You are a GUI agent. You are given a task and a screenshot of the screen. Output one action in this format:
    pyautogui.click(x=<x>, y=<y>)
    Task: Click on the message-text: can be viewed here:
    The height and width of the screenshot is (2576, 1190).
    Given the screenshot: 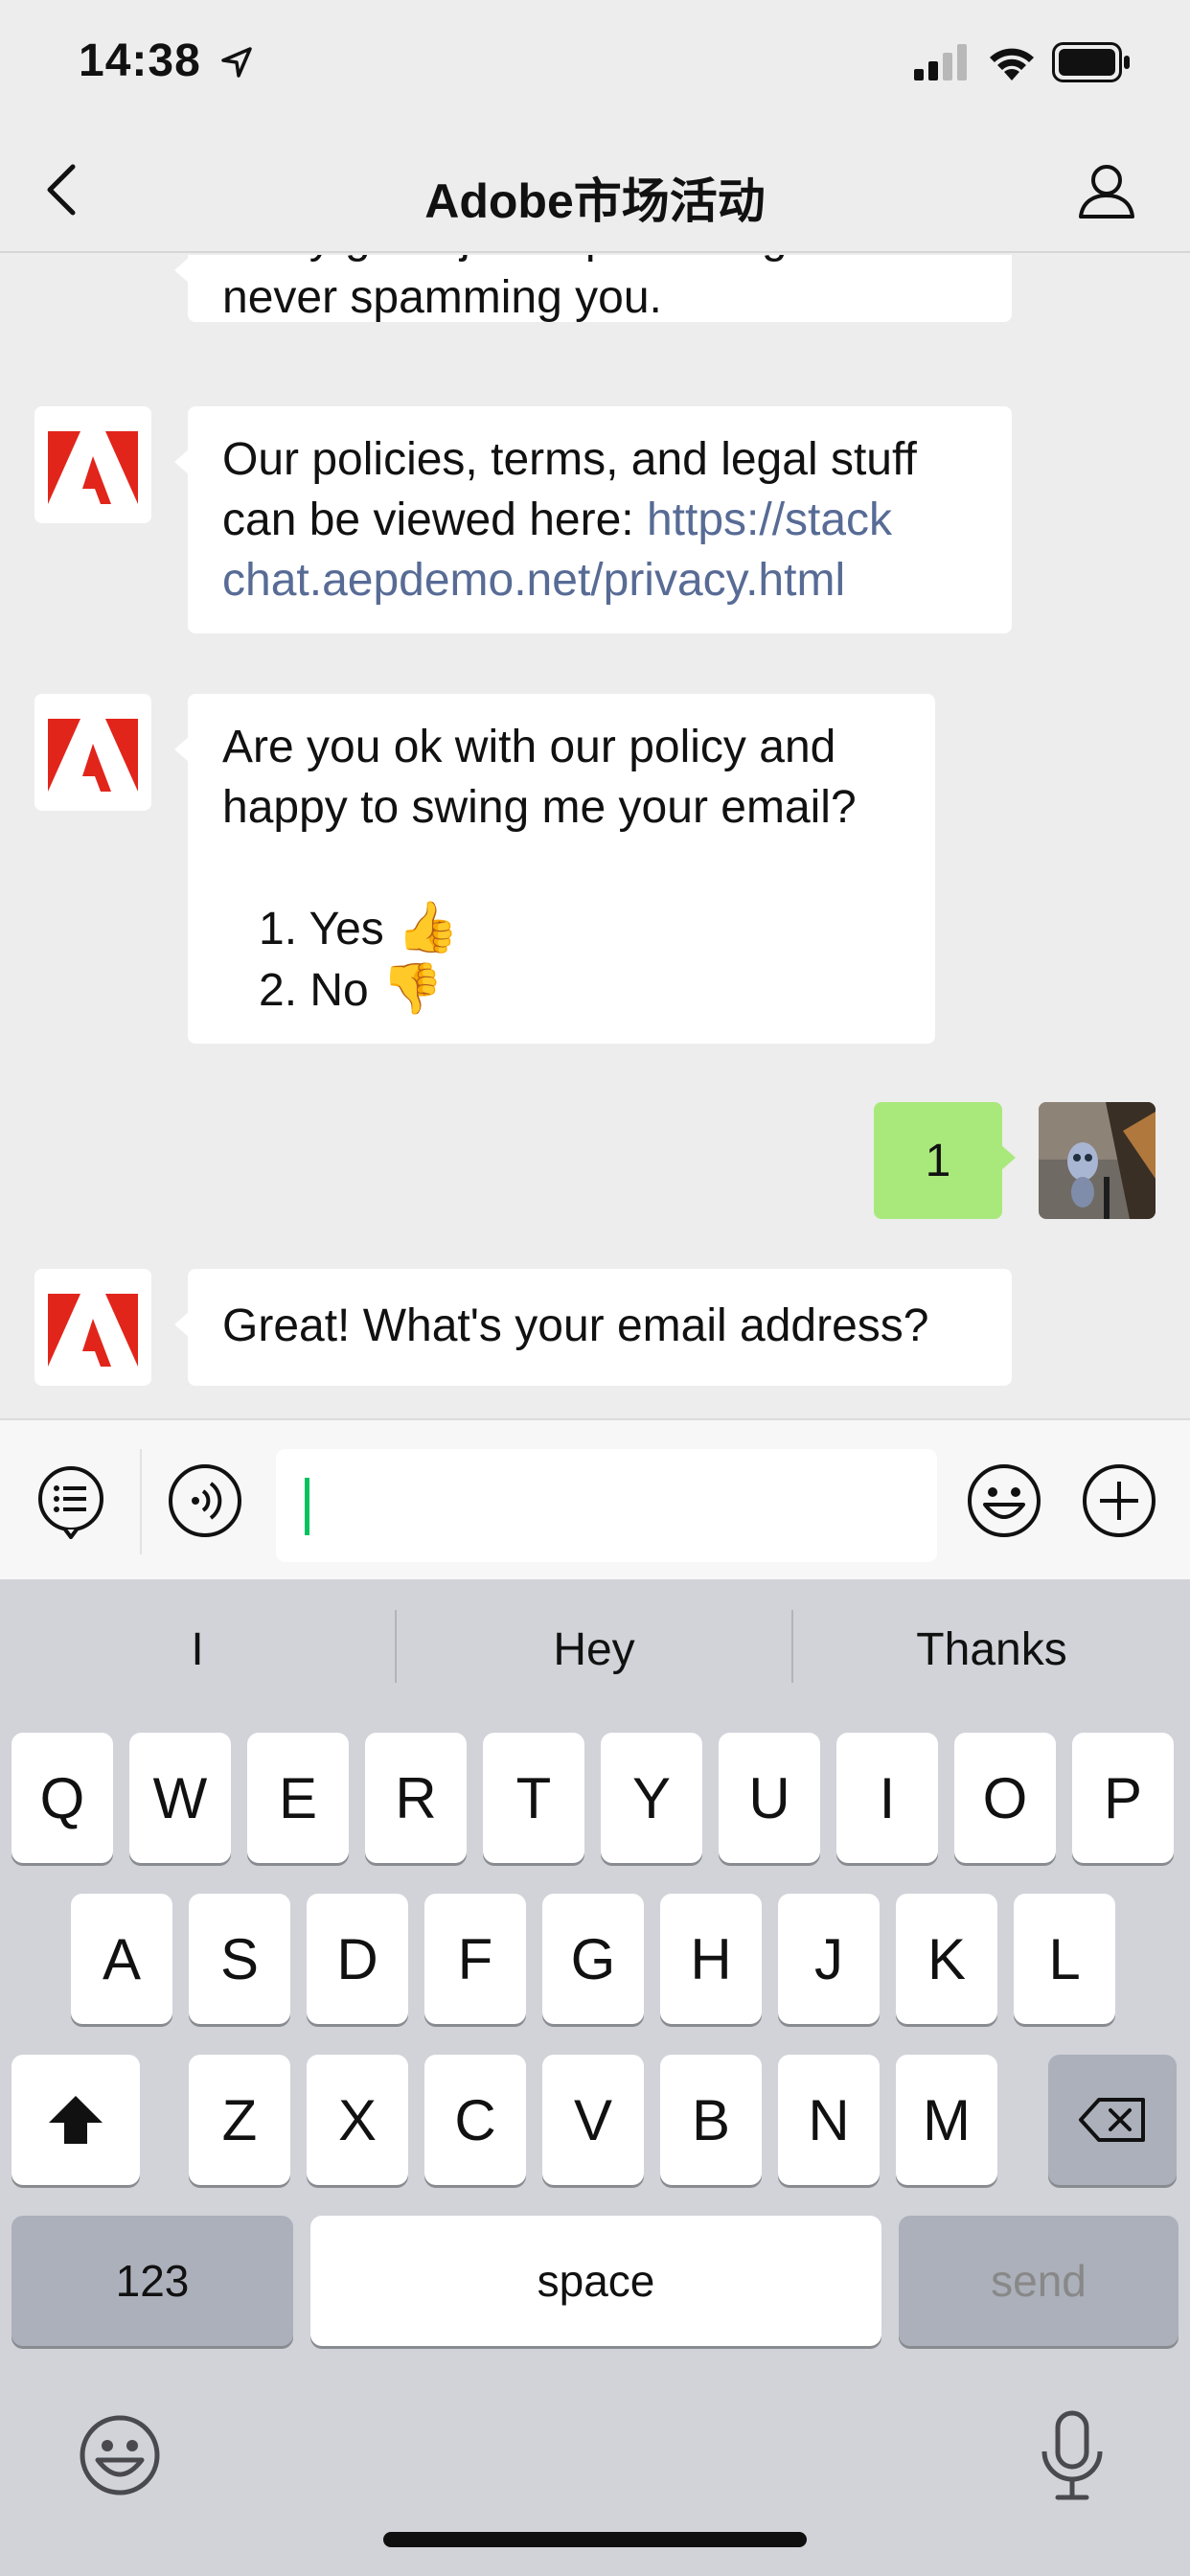 What is the action you would take?
    pyautogui.click(x=435, y=519)
    